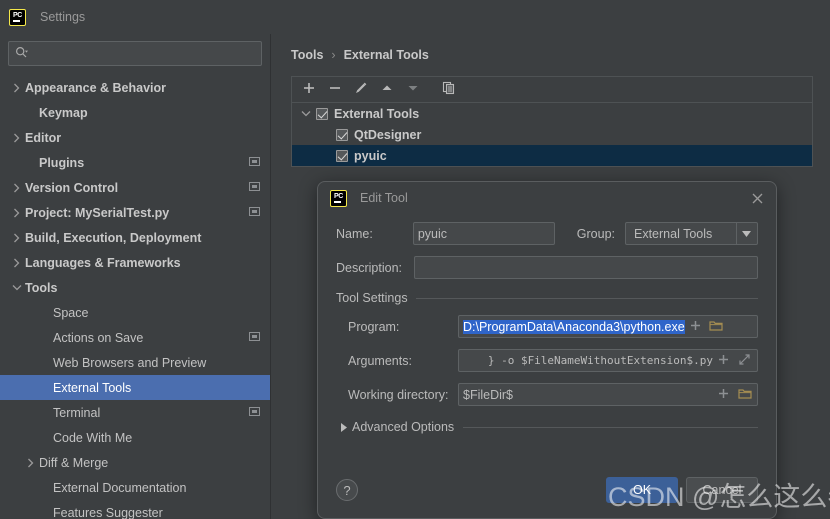 The height and width of the screenshot is (519, 830). I want to click on description-input, so click(586, 267).